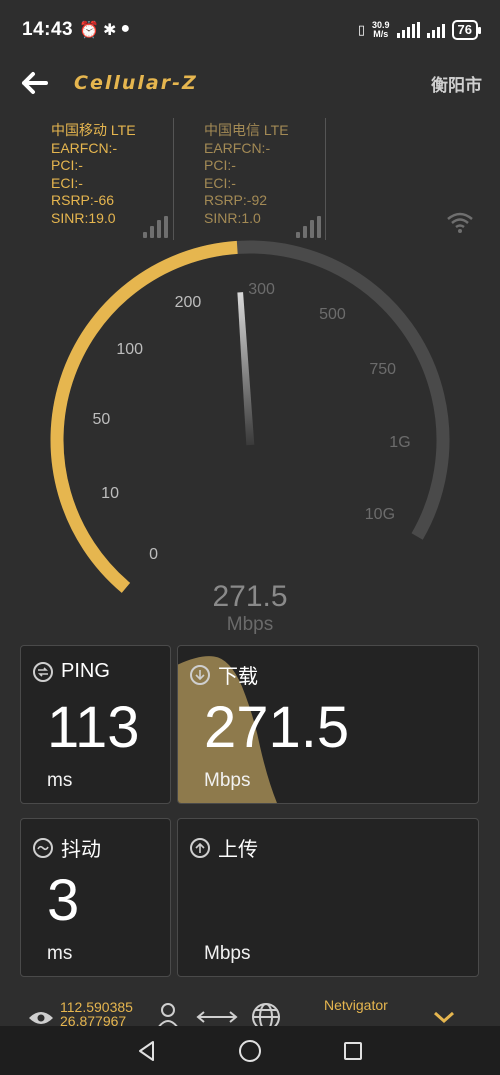 The image size is (500, 1075). What do you see at coordinates (200, 674) in the screenshot?
I see `download-icon` at bounding box center [200, 674].